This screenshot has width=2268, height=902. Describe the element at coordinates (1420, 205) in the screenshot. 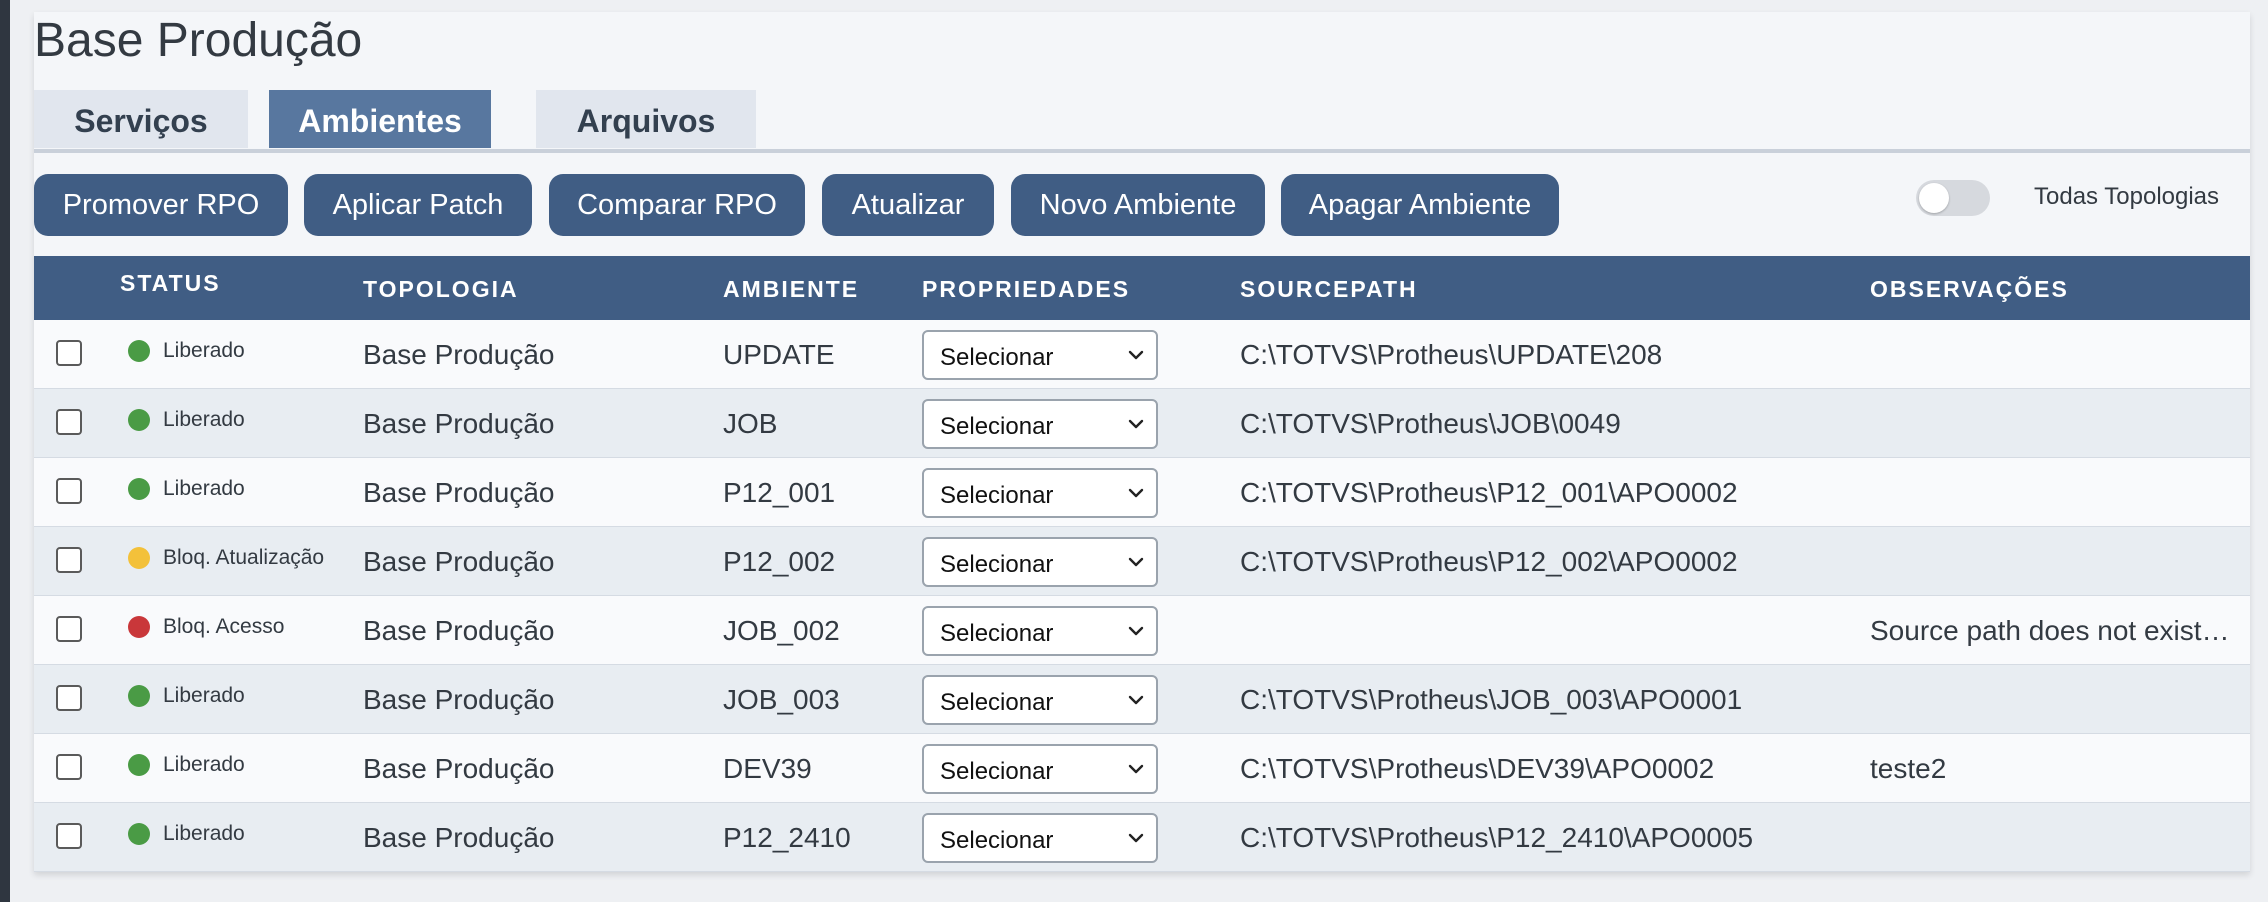

I see `apagar-ambiente-button: Apagar Ambiente` at that location.